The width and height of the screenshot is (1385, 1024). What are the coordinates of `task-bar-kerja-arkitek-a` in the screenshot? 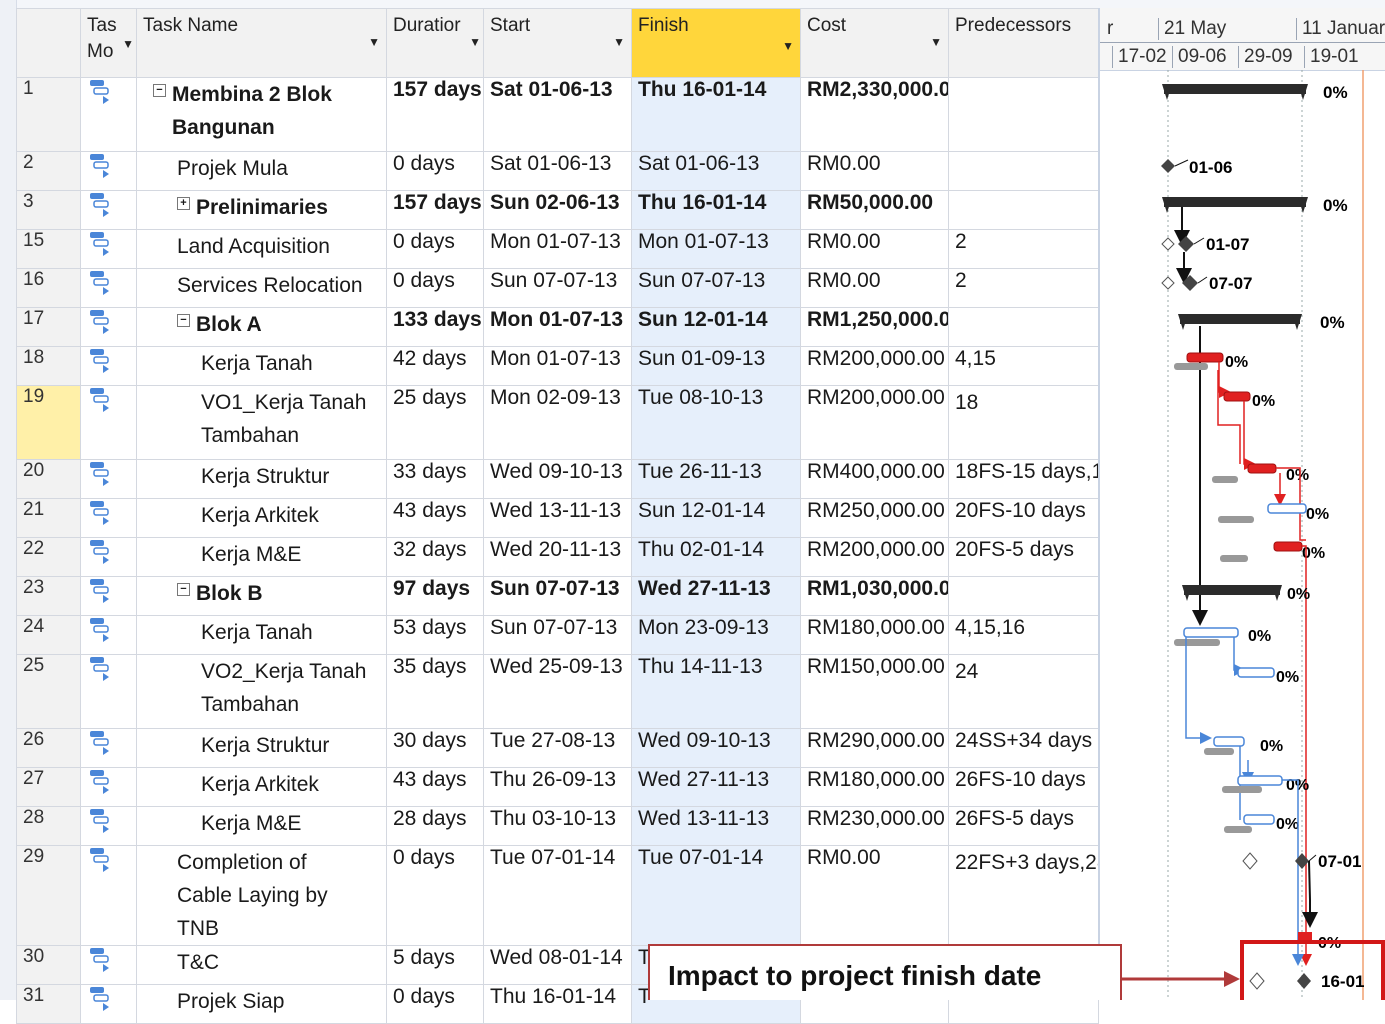 It's located at (1287, 508).